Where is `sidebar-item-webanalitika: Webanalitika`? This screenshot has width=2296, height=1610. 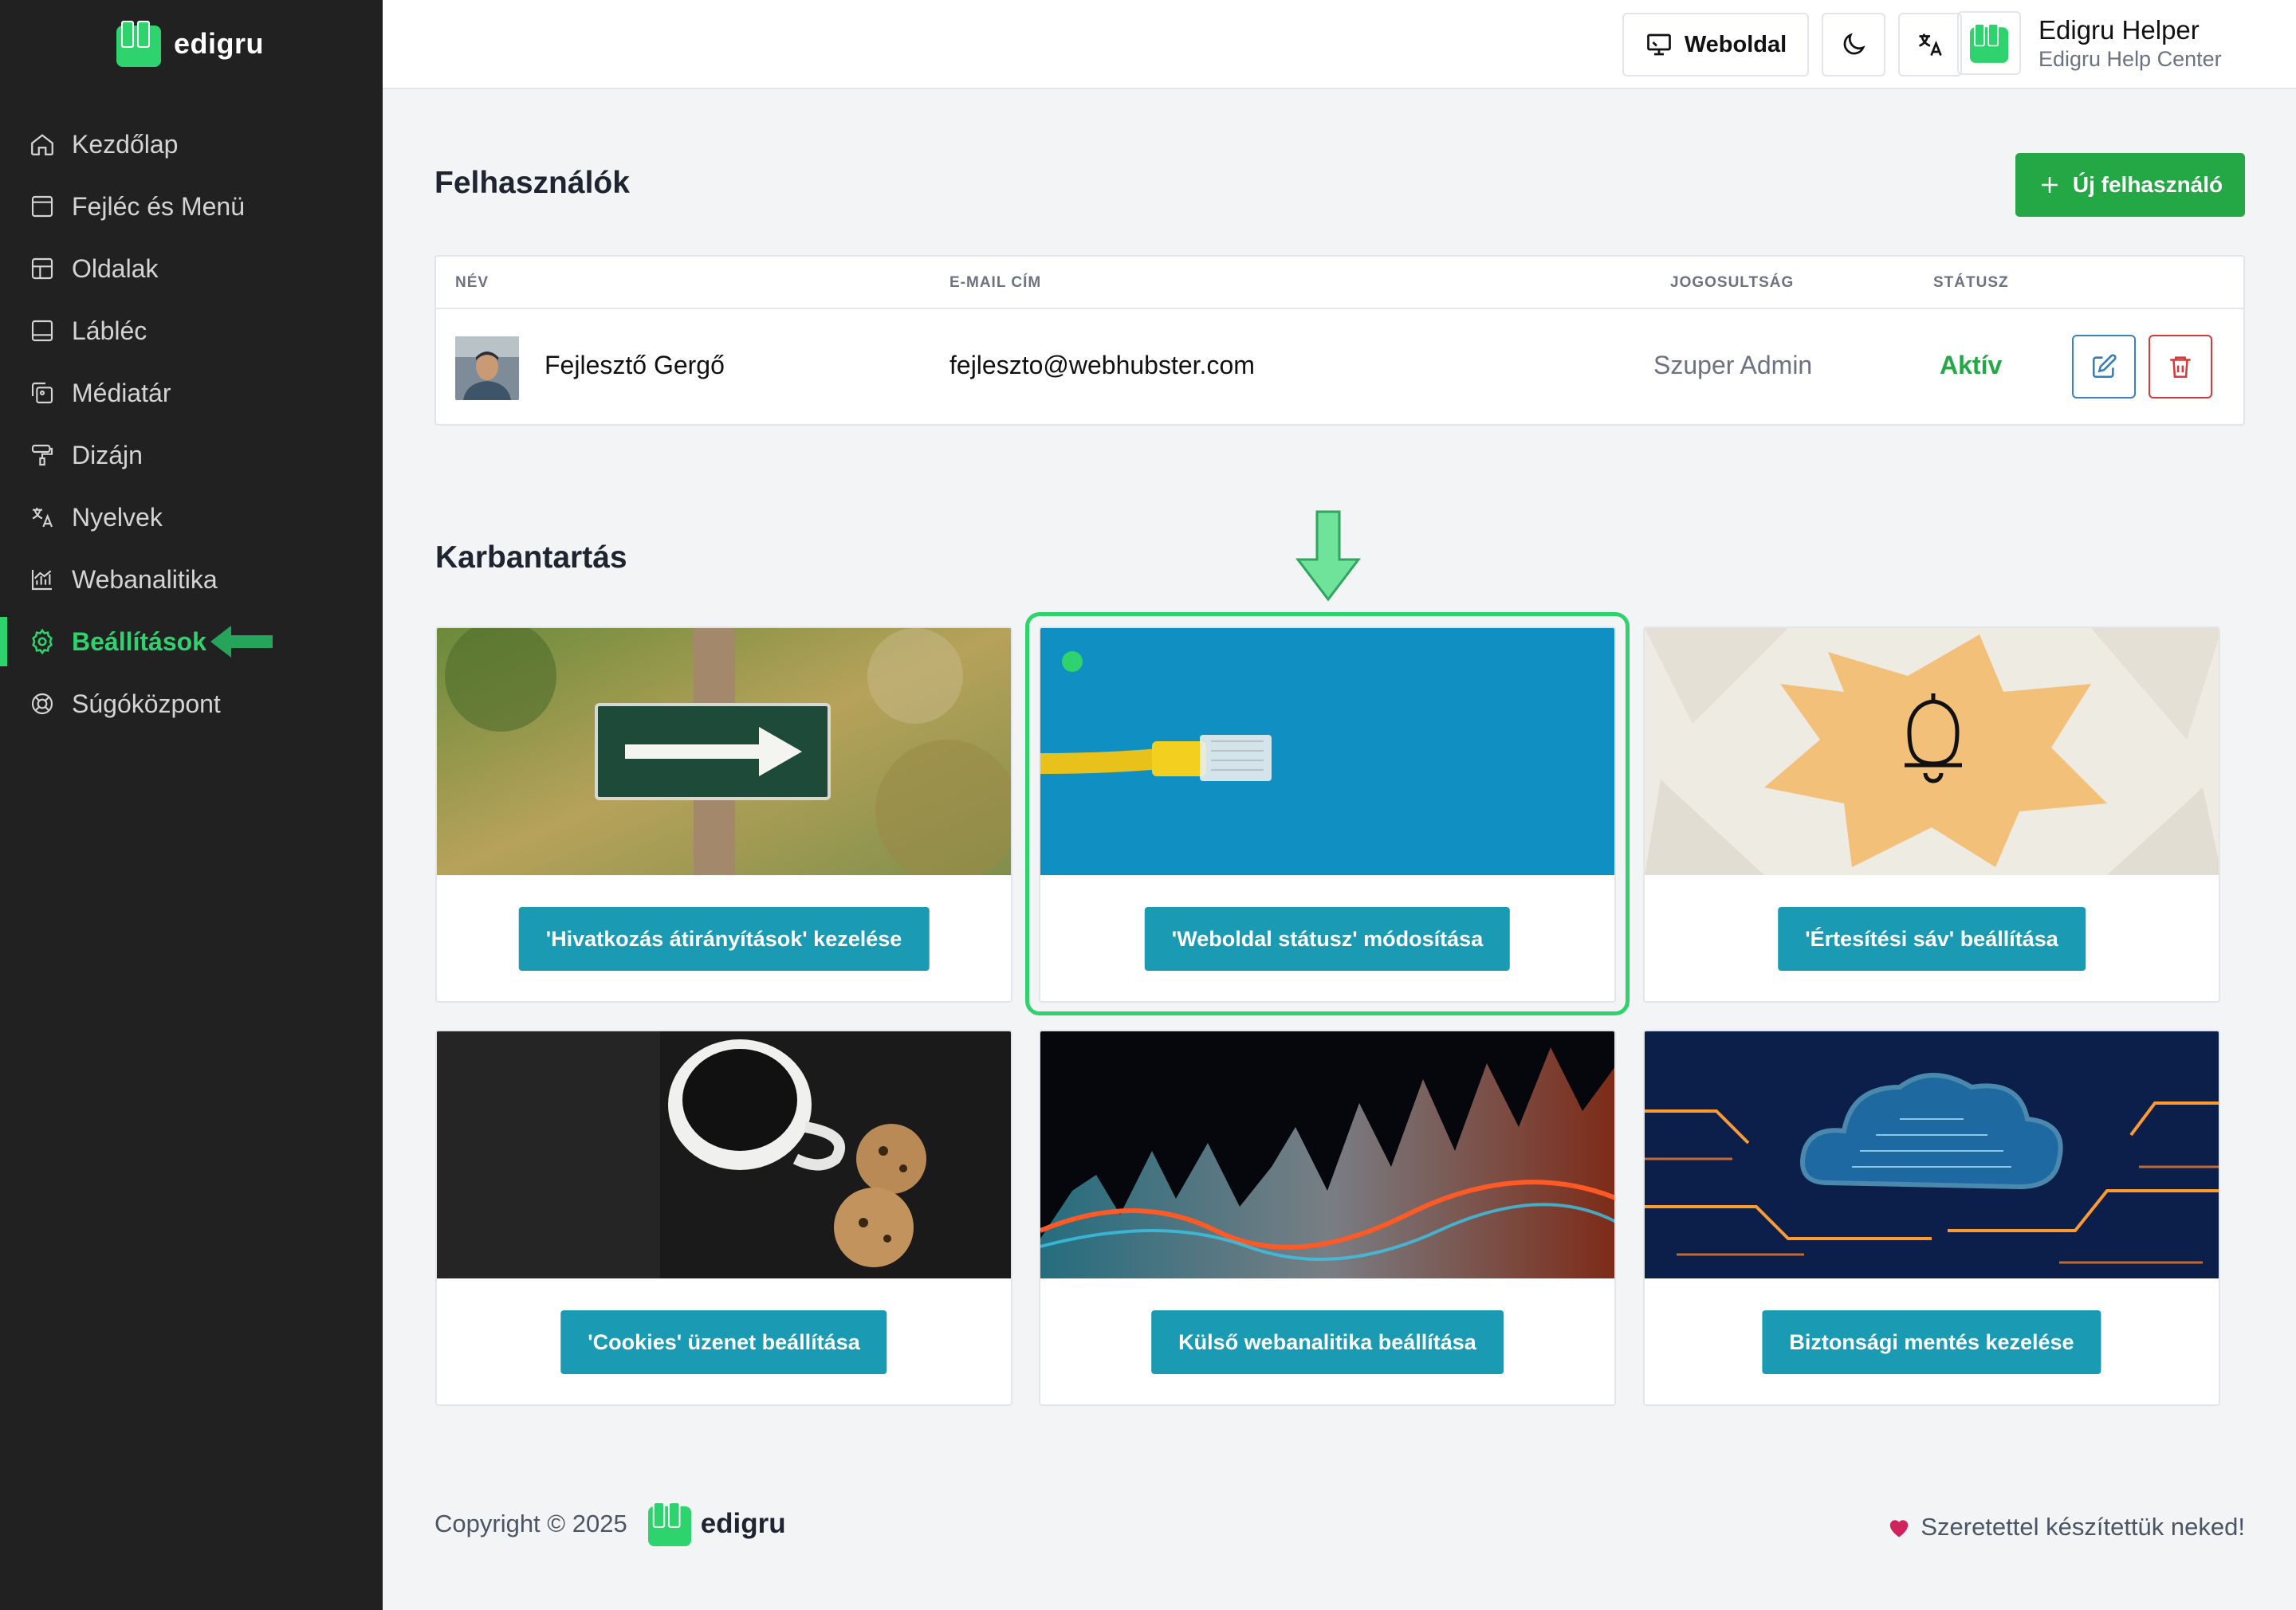
sidebar-item-webanalitika: Webanalitika is located at coordinates (191, 579).